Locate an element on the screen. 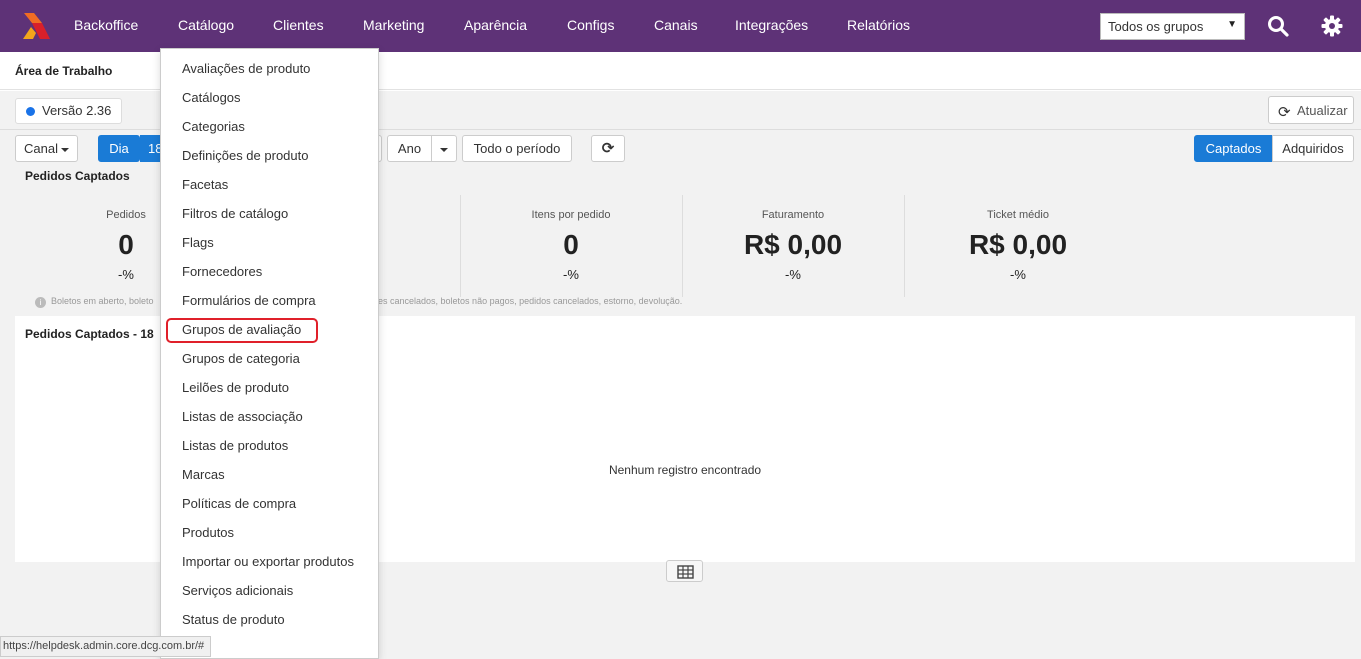 This screenshot has width=1361, height=659. menu-item-definicoes-de-produto: Definições de produto is located at coordinates (245, 155).